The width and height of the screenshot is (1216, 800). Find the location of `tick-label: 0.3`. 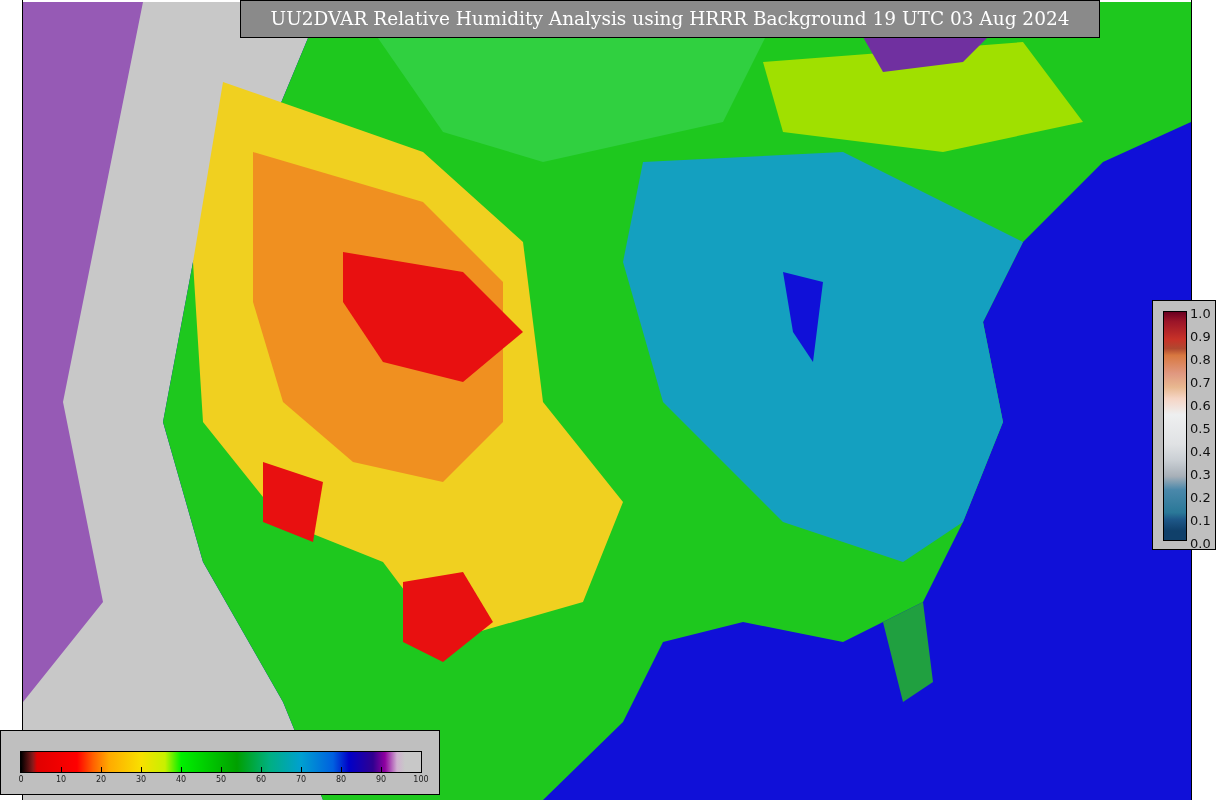

tick-label: 0.3 is located at coordinates (1200, 475).